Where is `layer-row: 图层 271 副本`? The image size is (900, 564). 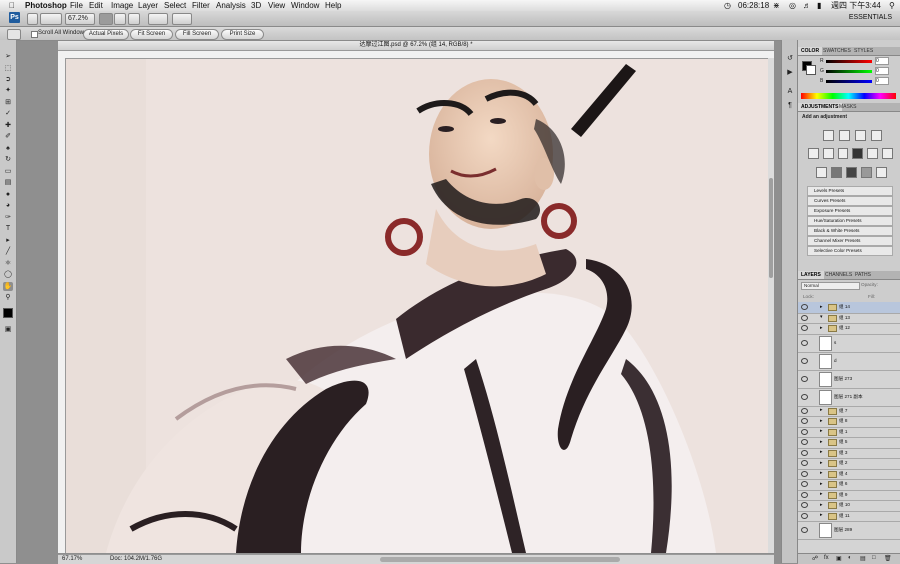
layer-row: 图层 271 副本 is located at coordinates (849, 397).